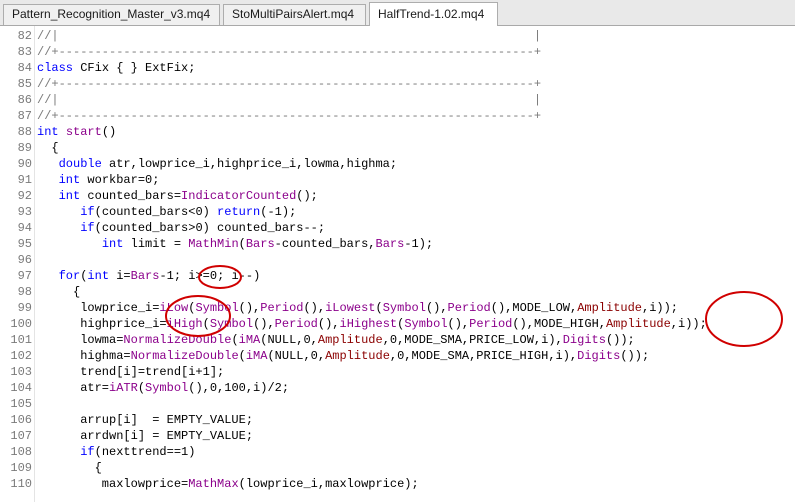 Image resolution: width=795 pixels, height=502 pixels. What do you see at coordinates (203, 228) in the screenshot?
I see `code-text: if(counted_bars>0) counted_bars--;` at bounding box center [203, 228].